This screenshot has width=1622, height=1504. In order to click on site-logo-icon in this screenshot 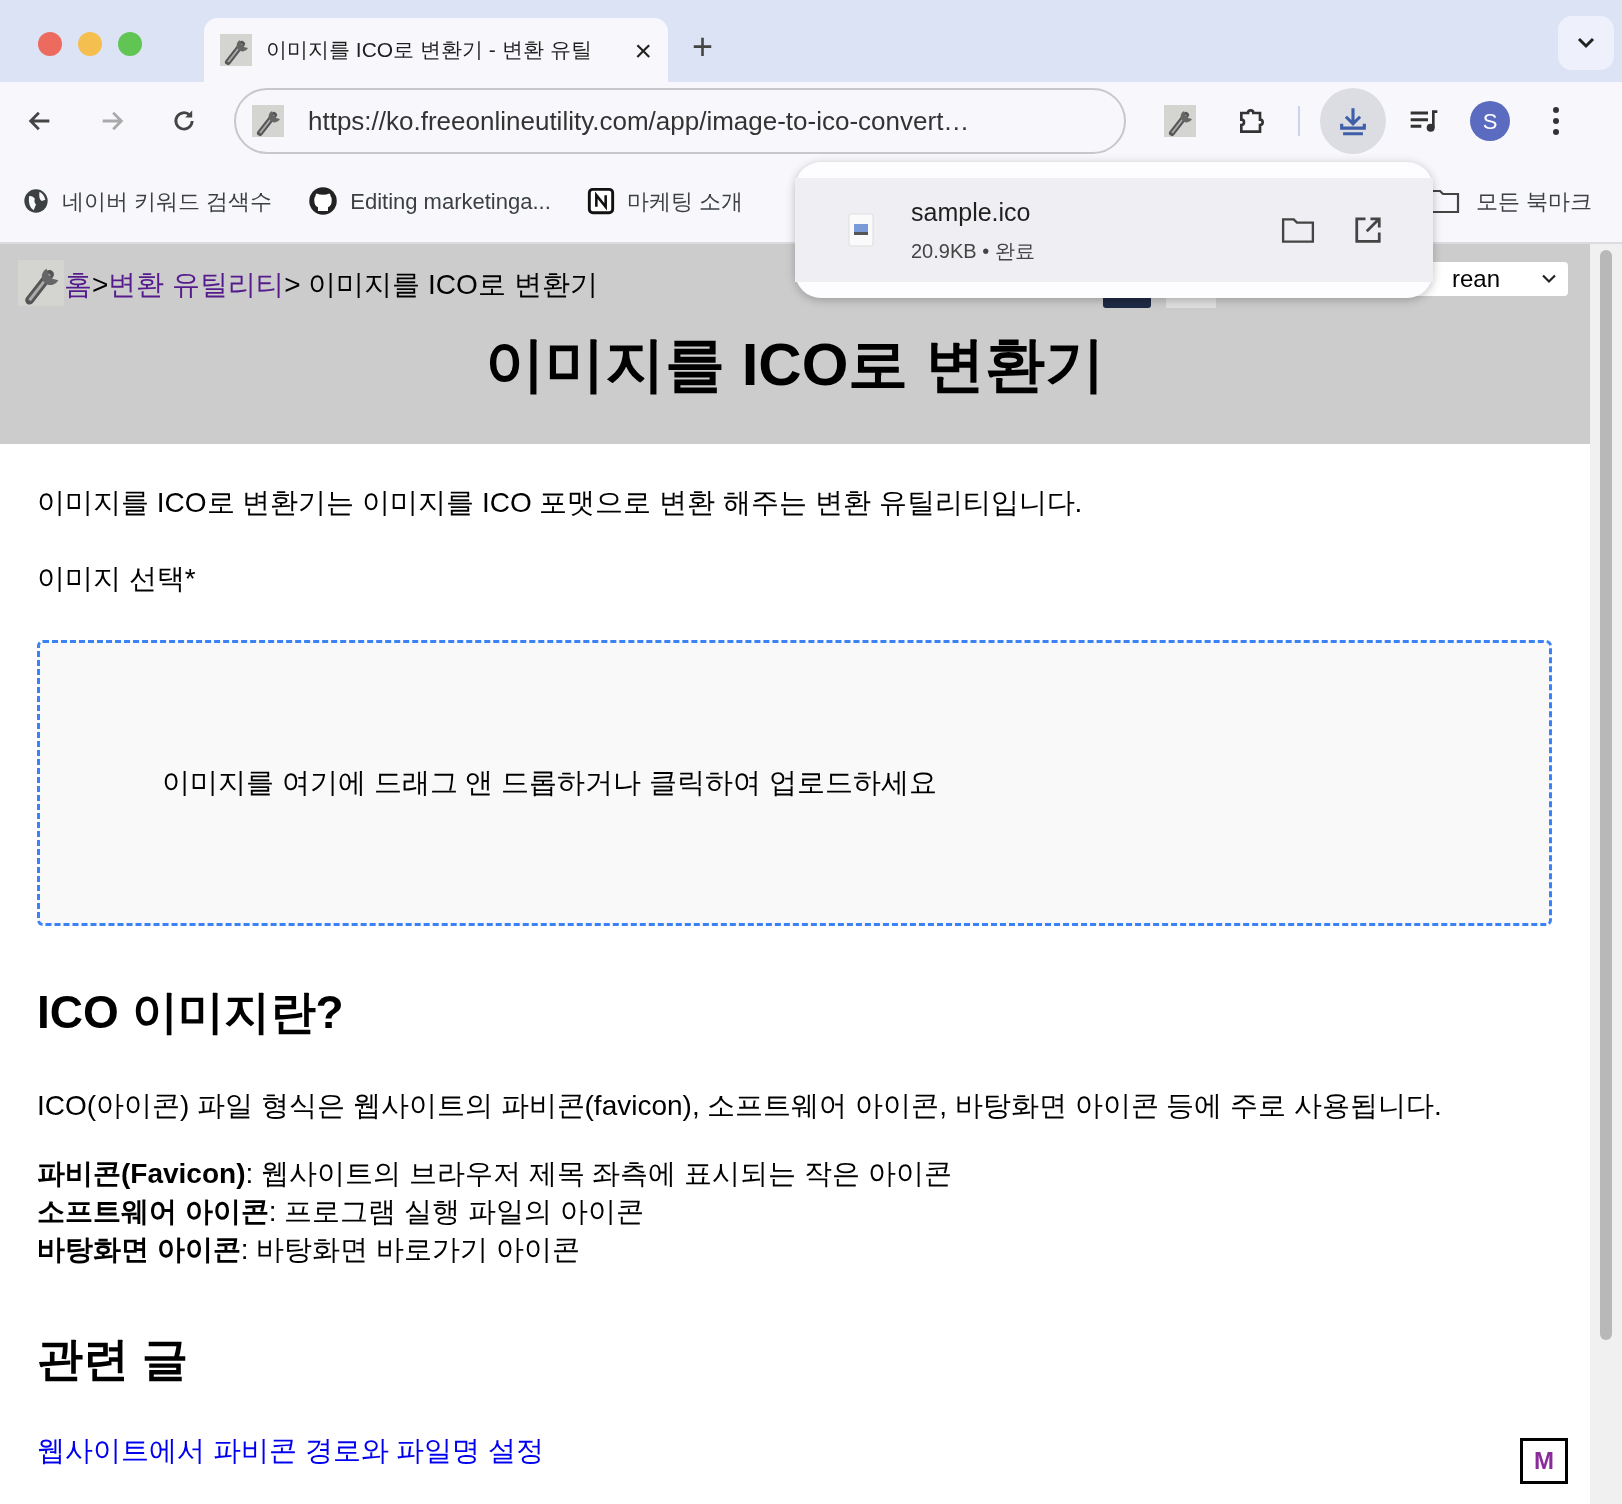, I will do `click(41, 283)`.